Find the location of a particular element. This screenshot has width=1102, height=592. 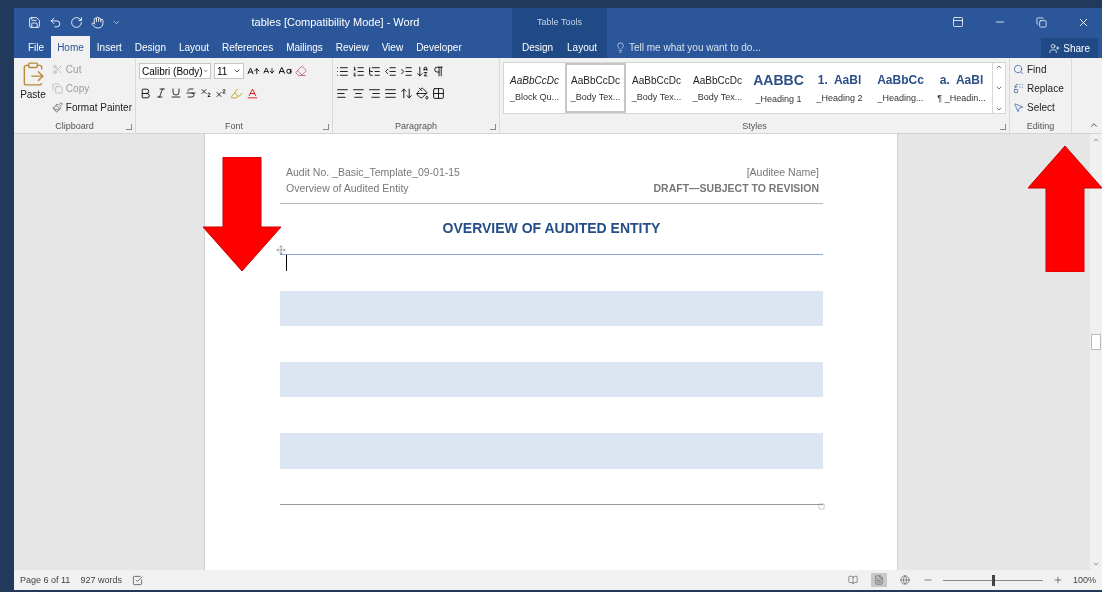

borders-icon is located at coordinates (438, 93).